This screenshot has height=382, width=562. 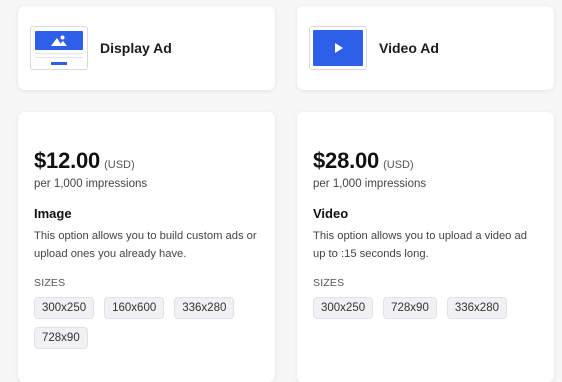 What do you see at coordinates (53, 213) in the screenshot?
I see `option-title: Image` at bounding box center [53, 213].